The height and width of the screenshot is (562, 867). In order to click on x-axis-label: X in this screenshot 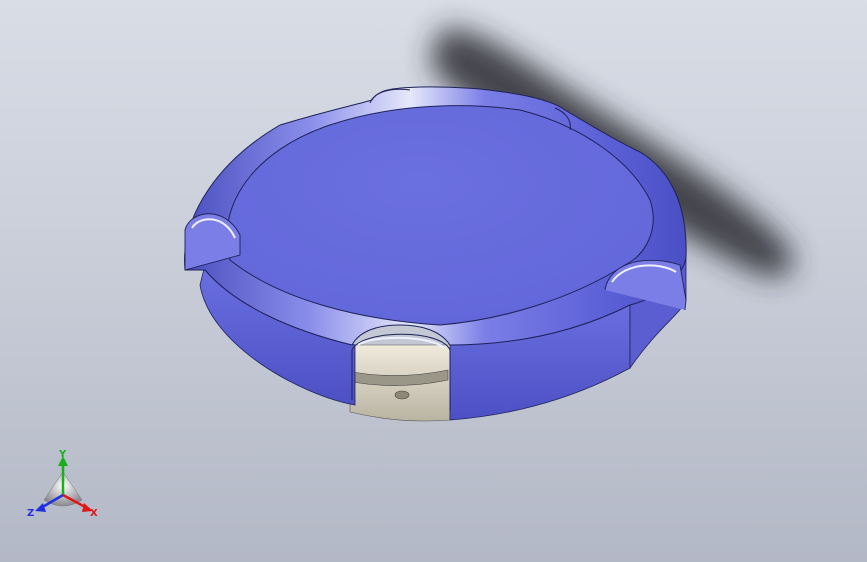, I will do `click(94, 513)`.